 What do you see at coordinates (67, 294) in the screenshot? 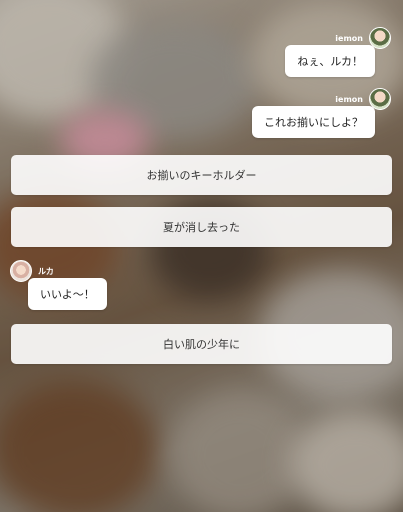
I see `message-bubble: いいよ〜！` at bounding box center [67, 294].